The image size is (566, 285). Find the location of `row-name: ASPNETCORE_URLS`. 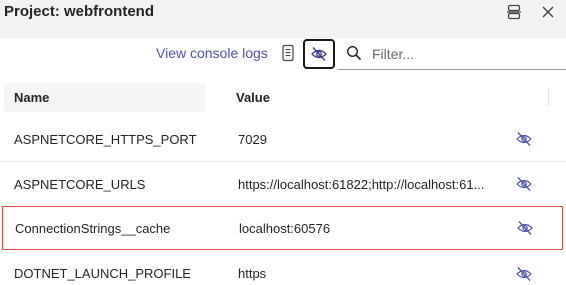

row-name: ASPNETCORE_URLS is located at coordinates (80, 184).